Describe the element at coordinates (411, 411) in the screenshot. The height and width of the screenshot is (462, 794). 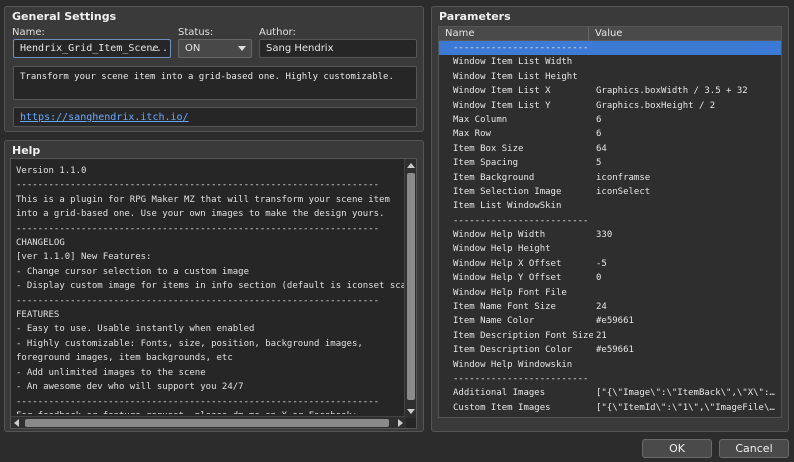
I see `scroll-down-arrow-icon` at that location.